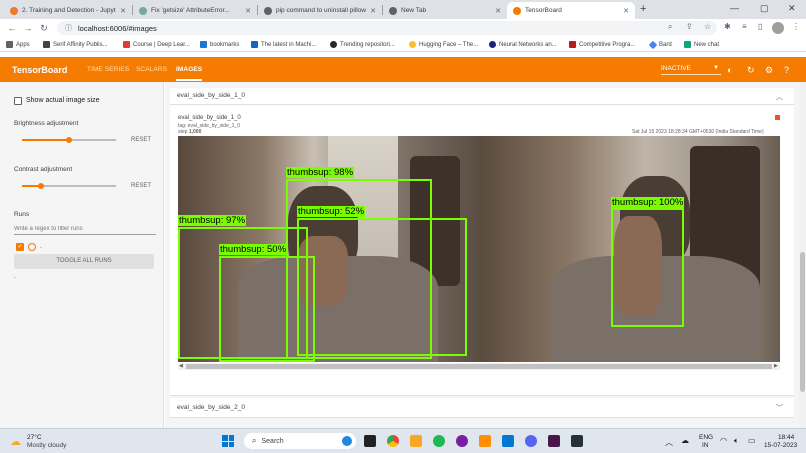 The width and height of the screenshot is (806, 453). What do you see at coordinates (414, 10) in the screenshot?
I see `tab-title: New Tab` at bounding box center [414, 10].